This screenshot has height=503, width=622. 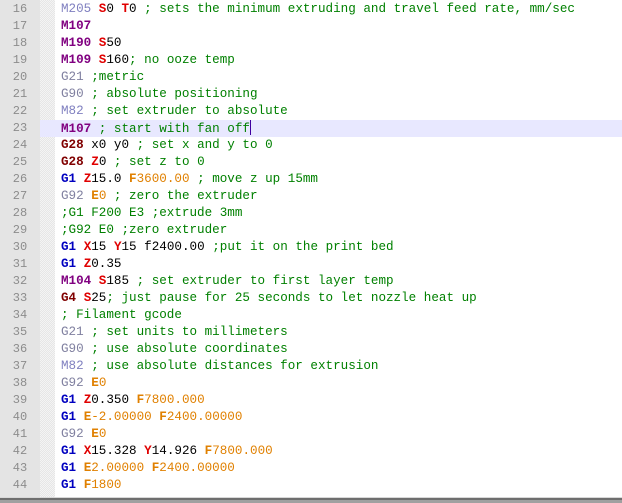 I want to click on comment-token: ; set z to 0, so click(x=155, y=162).